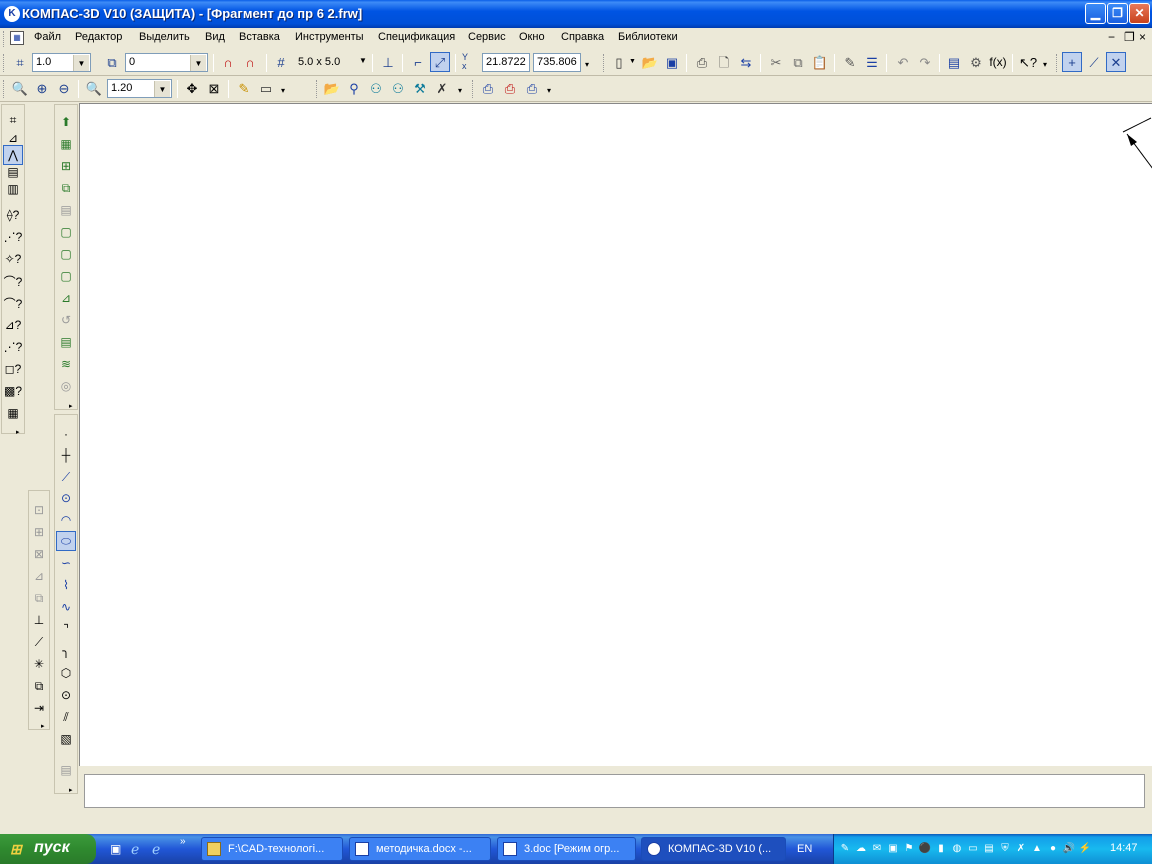 This screenshot has height=864, width=1152. What do you see at coordinates (354, 88) in the screenshot?
I see `lib-binoculars-icon: ⚲` at bounding box center [354, 88].